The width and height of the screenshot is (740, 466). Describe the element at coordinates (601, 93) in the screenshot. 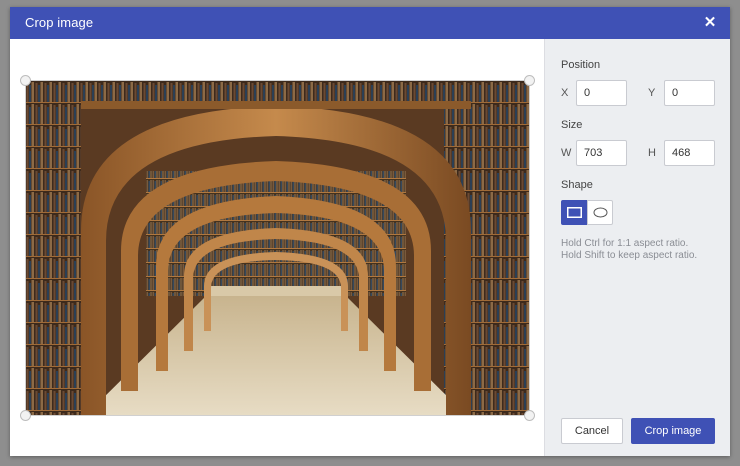

I see `x-input` at that location.